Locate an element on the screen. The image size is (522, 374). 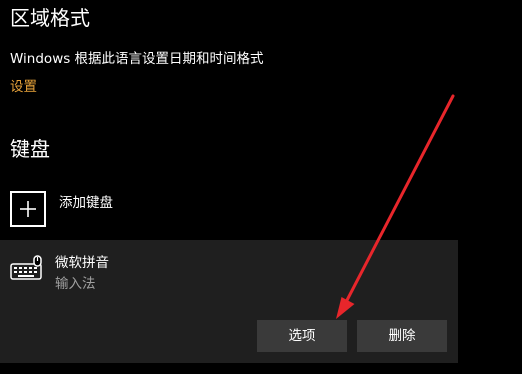
keyboard-heading: 键盘 is located at coordinates (30, 149).